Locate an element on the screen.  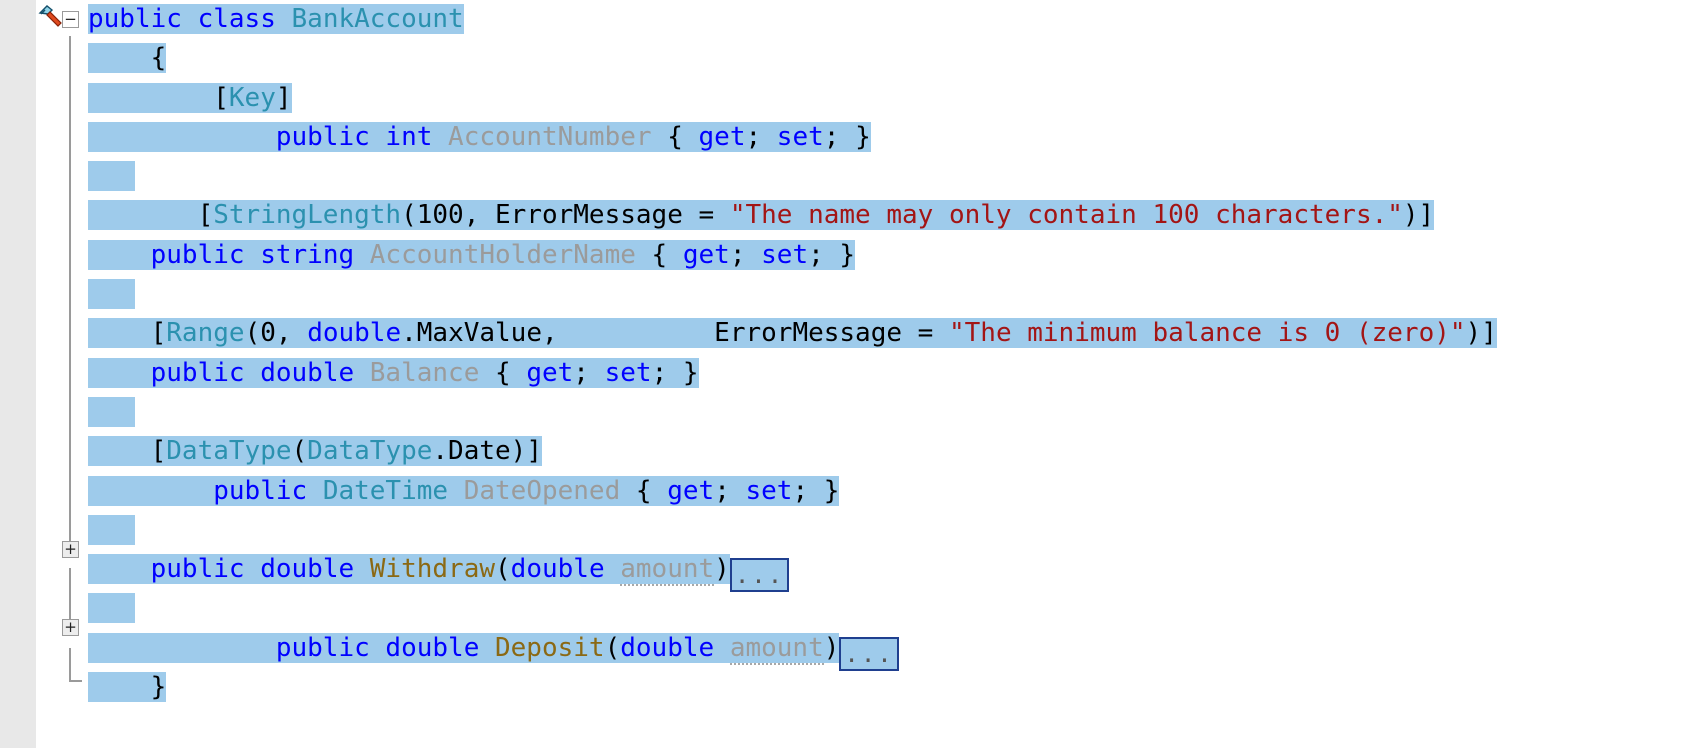
code-token: Balance is located at coordinates (424, 372).